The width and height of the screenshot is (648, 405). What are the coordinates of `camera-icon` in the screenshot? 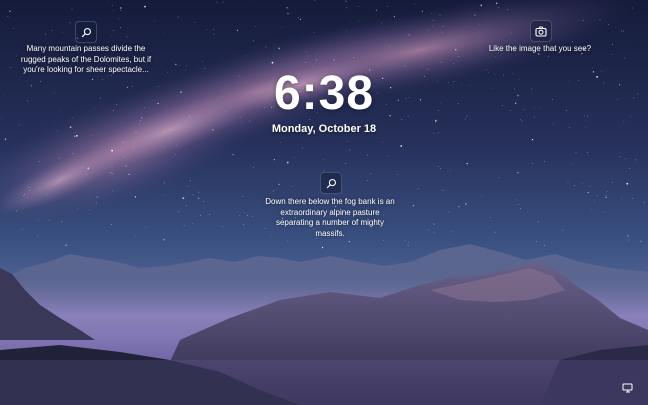 It's located at (541, 31).